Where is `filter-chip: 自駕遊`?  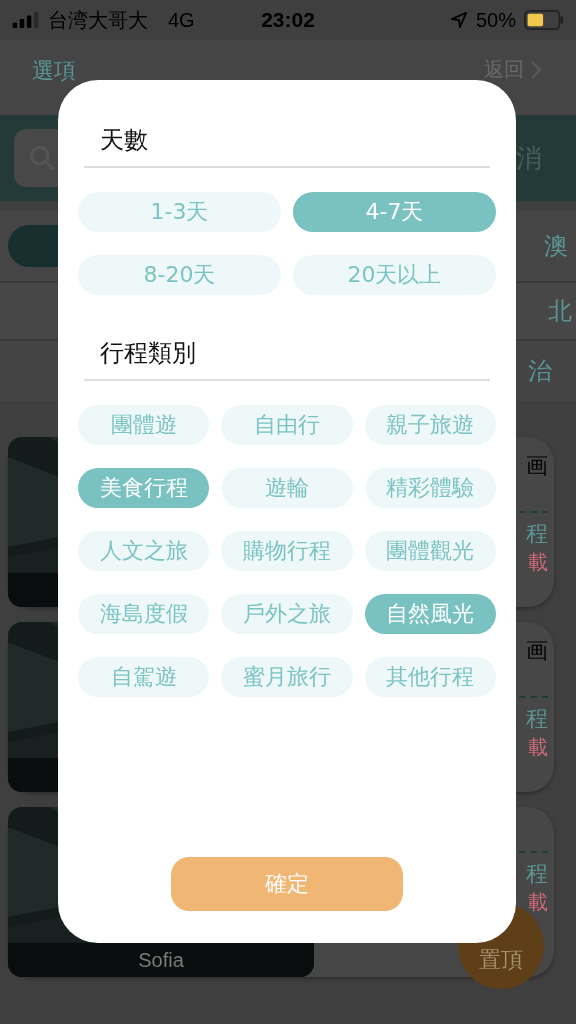
filter-chip: 自駕遊 is located at coordinates (144, 677).